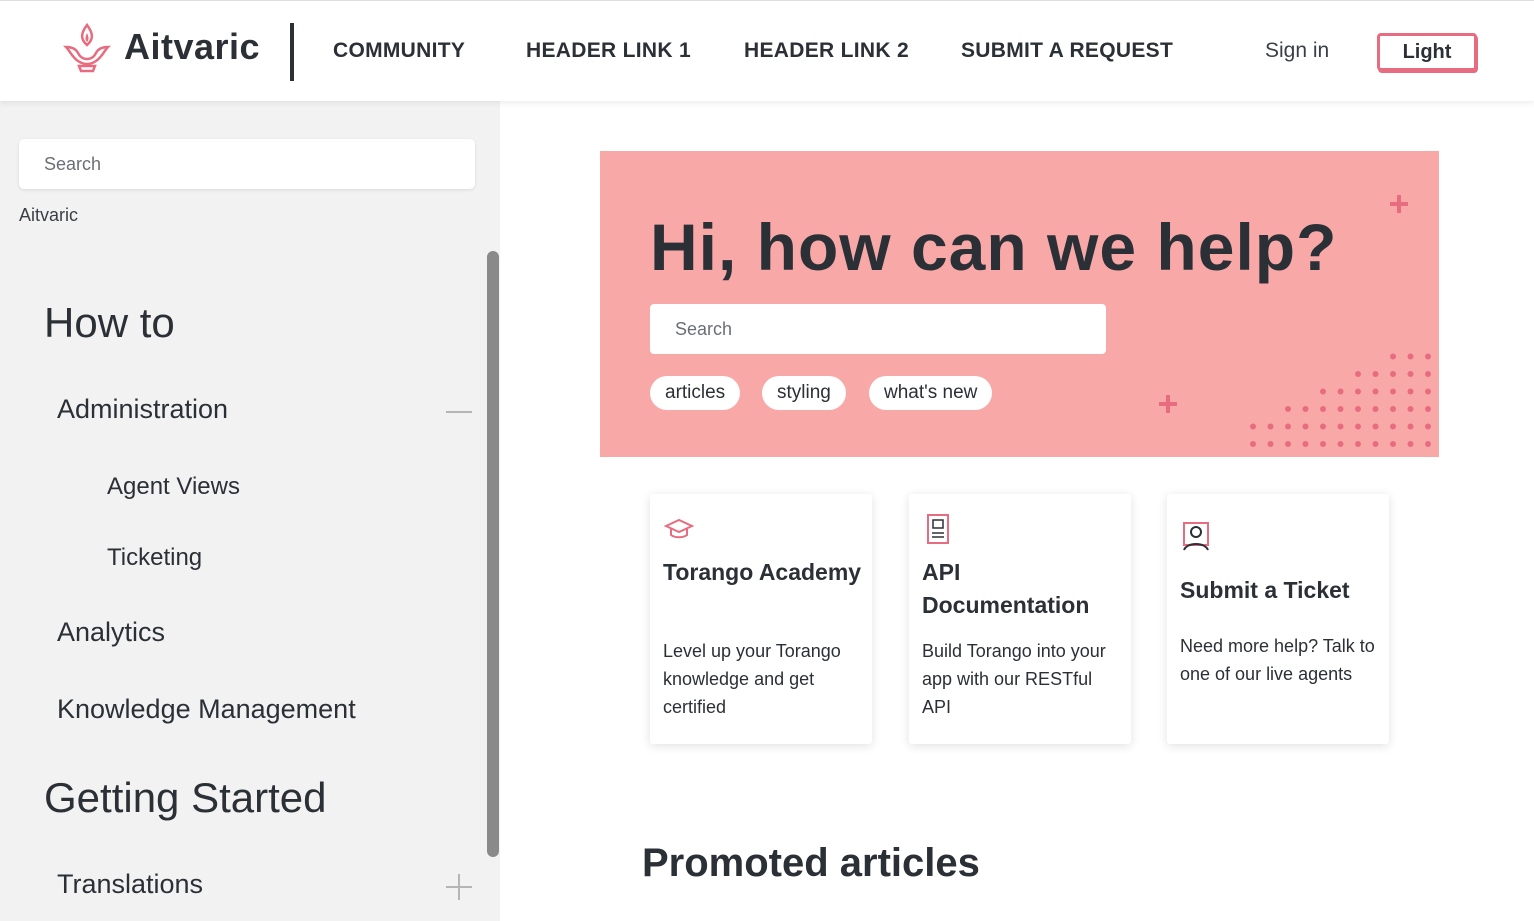 Image resolution: width=1534 pixels, height=921 pixels. I want to click on sidebar-section-how-to: How to, so click(109, 323).